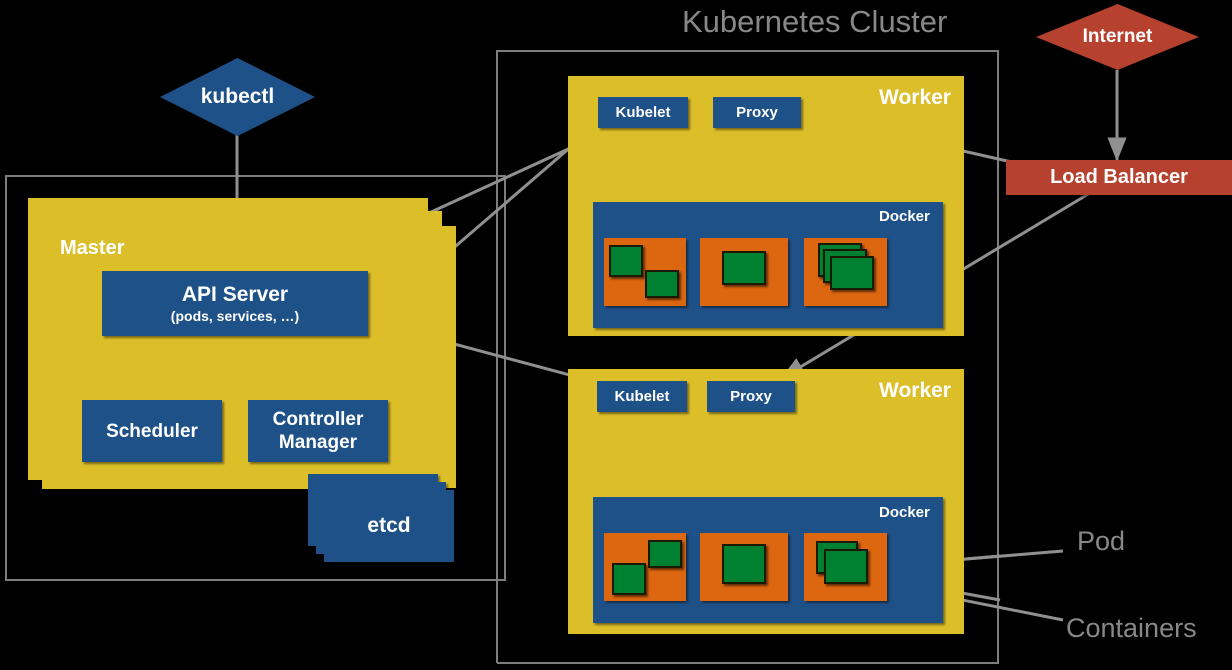 This screenshot has height=670, width=1232. I want to click on etcd-label: etcd, so click(389, 525).